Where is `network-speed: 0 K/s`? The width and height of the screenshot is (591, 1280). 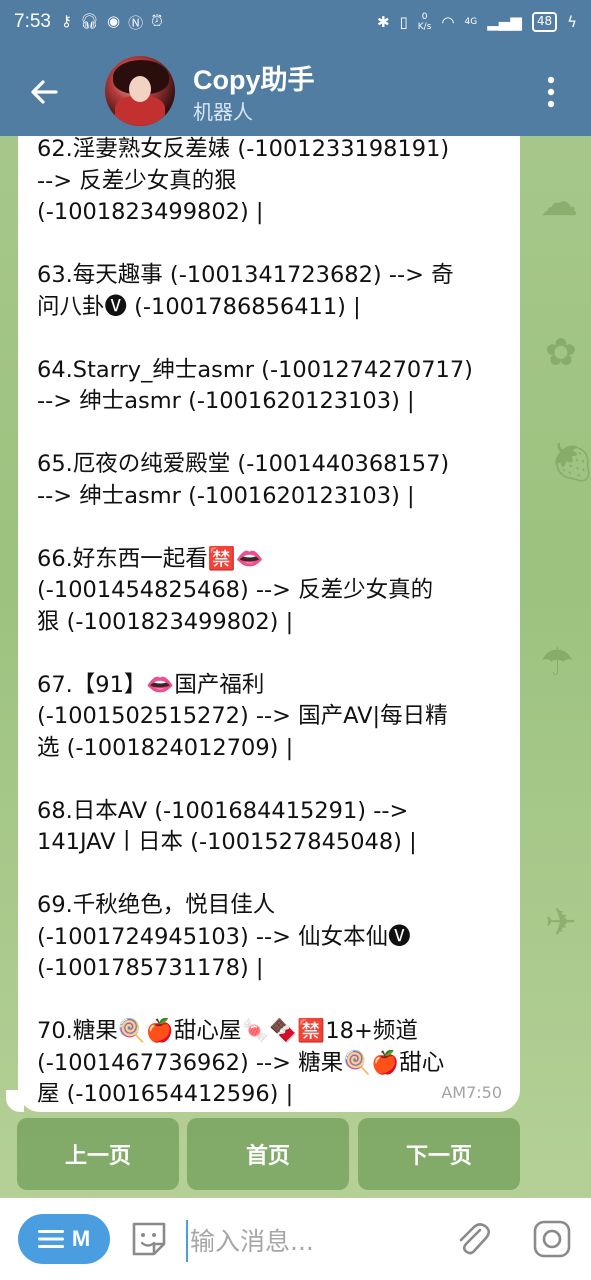
network-speed: 0 K/s is located at coordinates (425, 22).